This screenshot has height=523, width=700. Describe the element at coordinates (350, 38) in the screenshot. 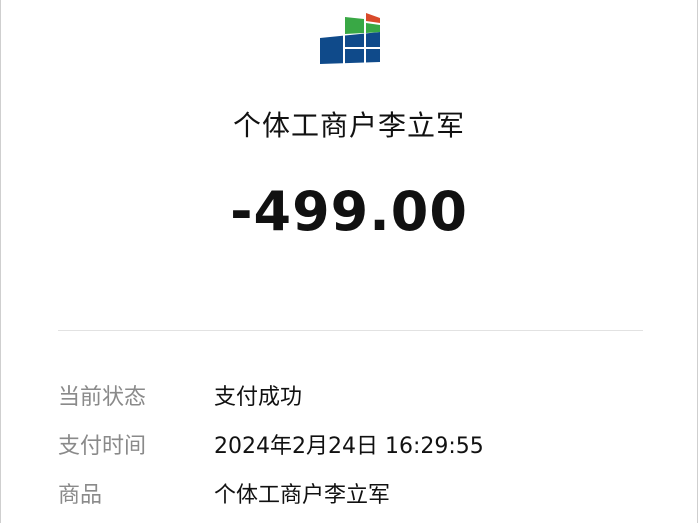

I see `bank-logo-icon` at that location.